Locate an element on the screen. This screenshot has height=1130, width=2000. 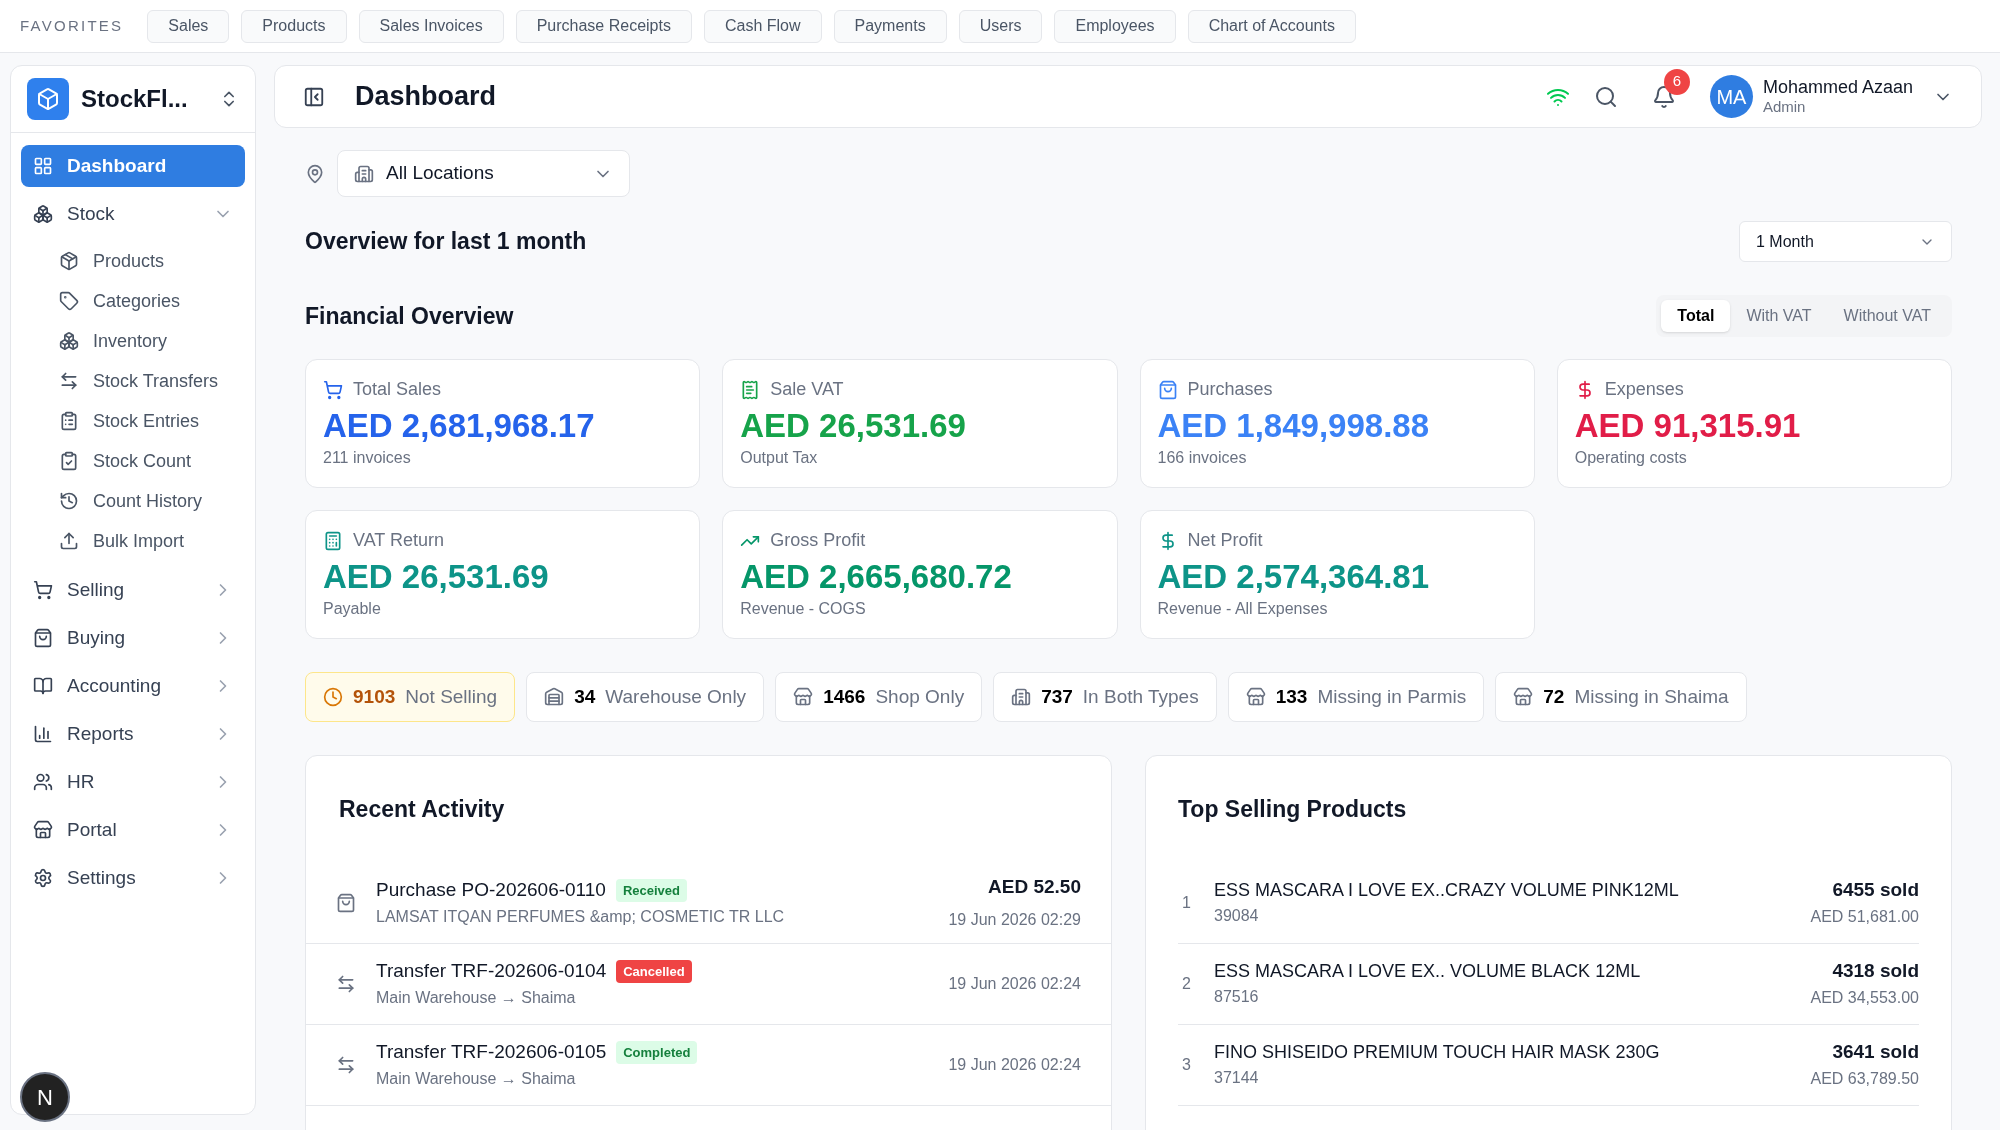
activity-row: Purchase PO-202606-0110 Received LAMSAT ITQAN PERFUMES &amp; COSMETIC TR LLC AED 52.50 19 Jun 2026 02:29 is located at coordinates (708, 903).